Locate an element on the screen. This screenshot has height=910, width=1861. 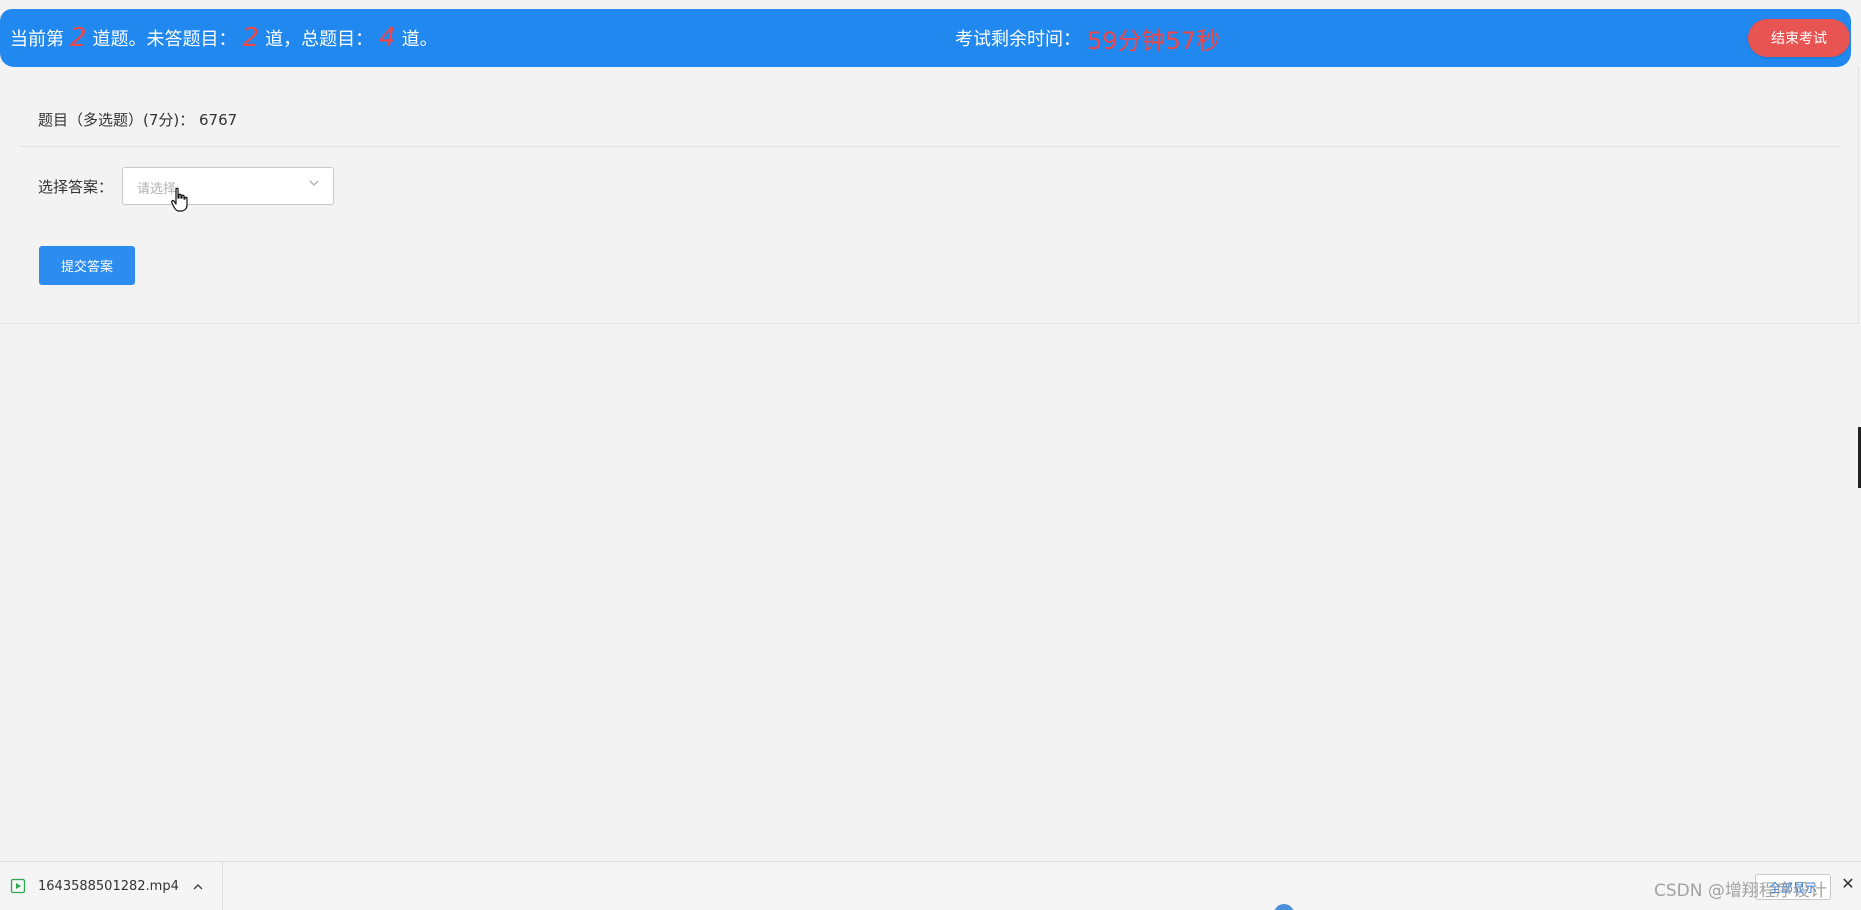
timer-label: 考试剩余时间： is located at coordinates (1018, 39).